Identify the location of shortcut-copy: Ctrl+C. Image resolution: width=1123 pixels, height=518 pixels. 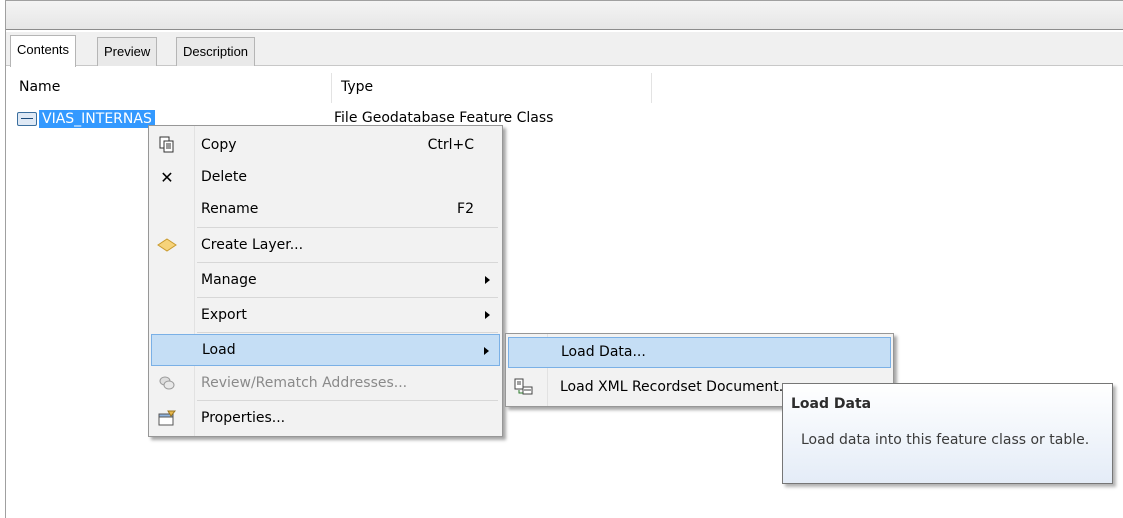
(450, 145).